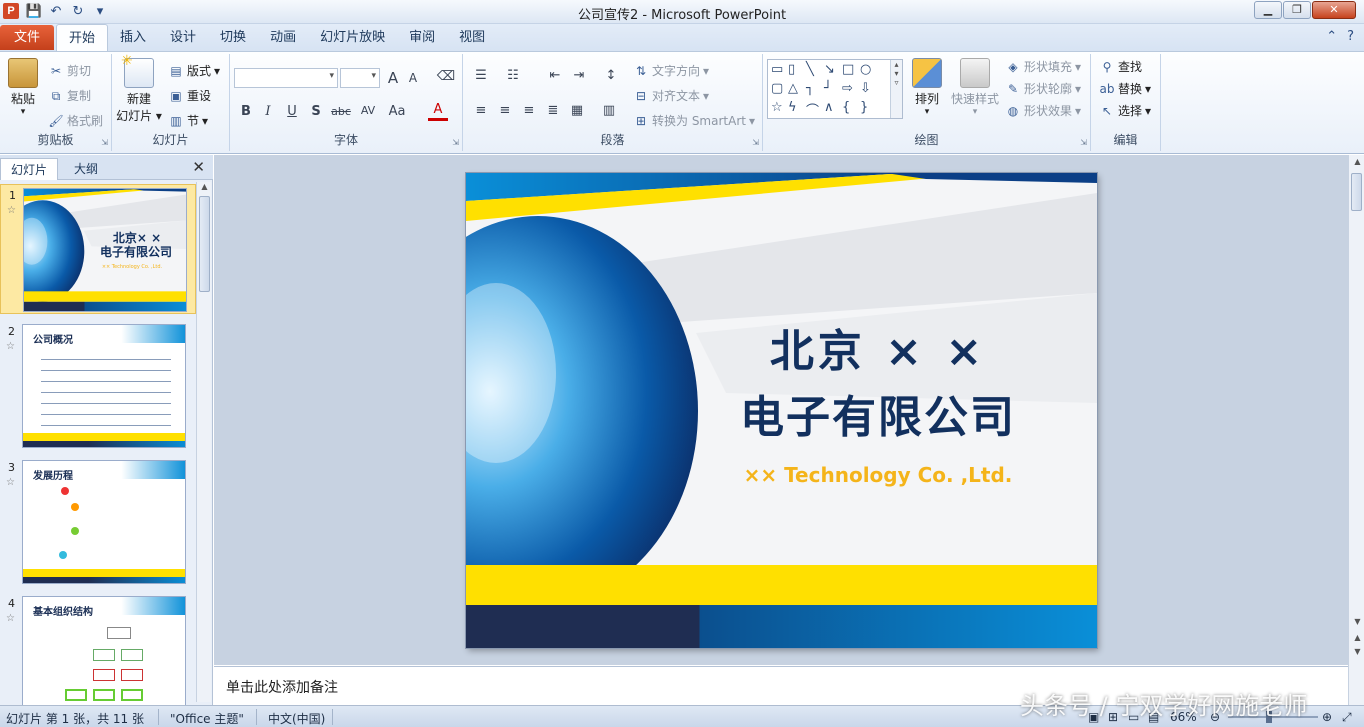 Image resolution: width=1364 pixels, height=727 pixels. What do you see at coordinates (609, 110) in the screenshot?
I see `columns-icon: ▥` at bounding box center [609, 110].